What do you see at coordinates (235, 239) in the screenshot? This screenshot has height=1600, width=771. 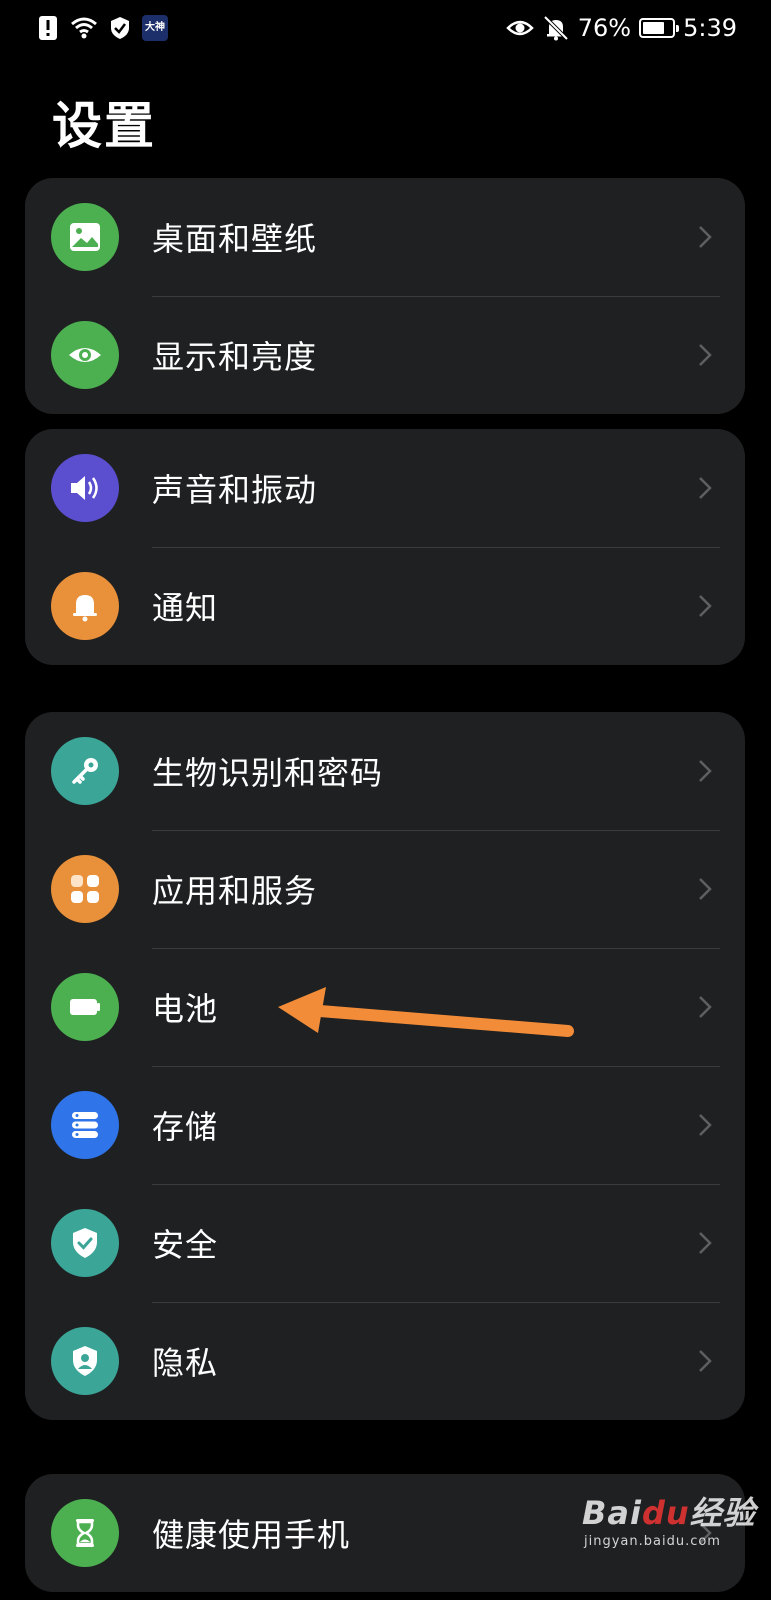 I see `settings-item-label: 桌面和壁纸` at bounding box center [235, 239].